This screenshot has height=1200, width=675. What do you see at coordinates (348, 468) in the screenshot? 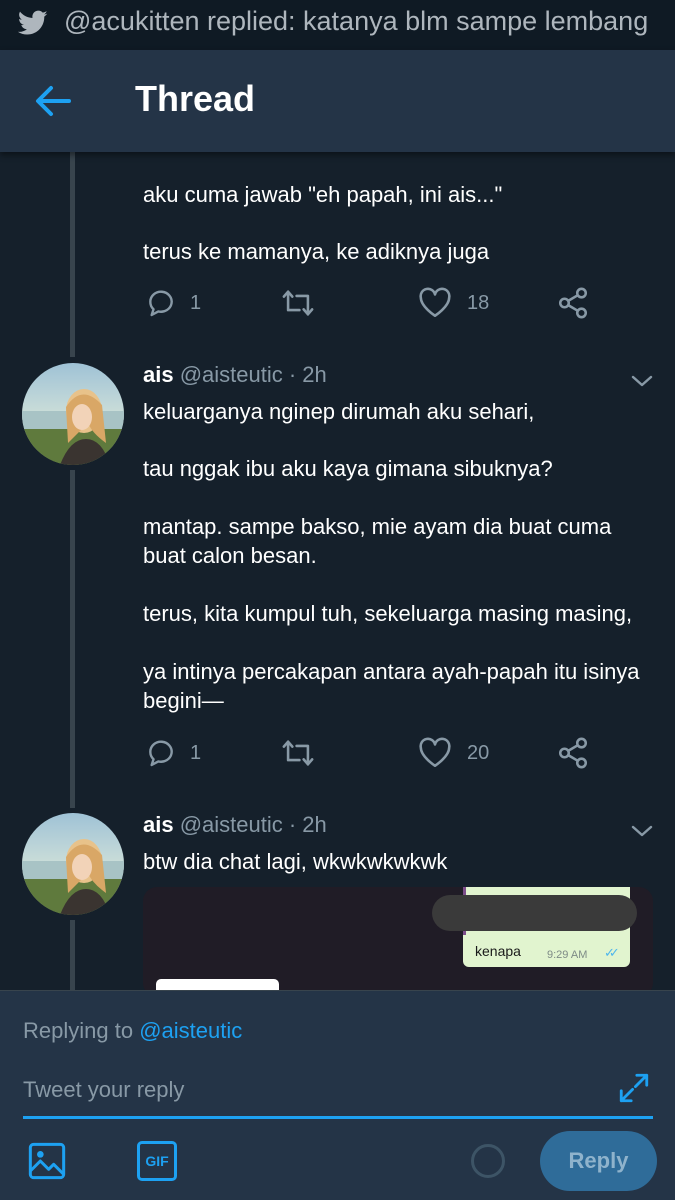
I see `tweet-text: tau nggak ibu aku kaya gimana sibuknya?` at bounding box center [348, 468].